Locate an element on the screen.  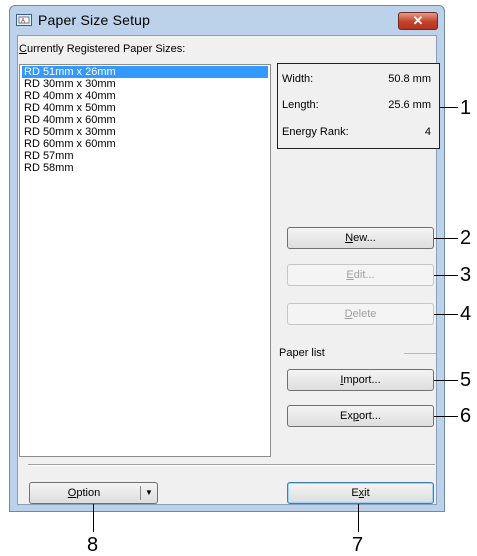
dropdown-arrow-icon: ▼ is located at coordinates (149, 493).